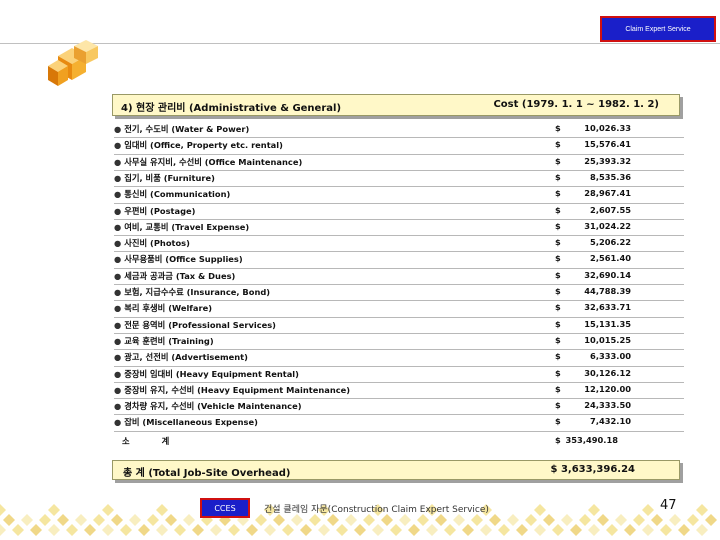 This screenshot has height=540, width=720. Describe the element at coordinates (399, 178) in the screenshot. I see `cost-item-row: ● 집기, 비품 (Furniture) $8,535.36` at that location.